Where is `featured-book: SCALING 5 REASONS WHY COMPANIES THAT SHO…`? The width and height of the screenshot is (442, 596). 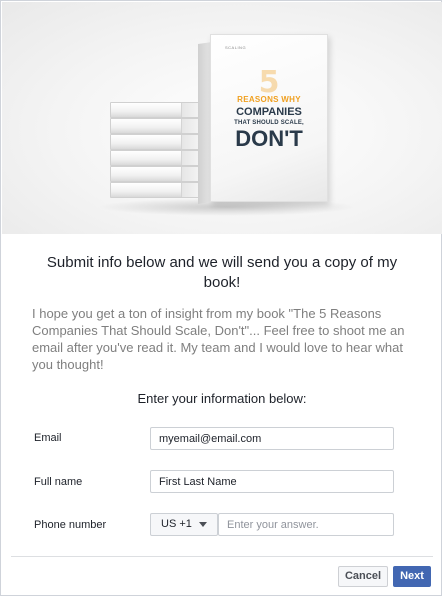
featured-book: SCALING 5 REASONS WHY COMPANIES THAT SHO… is located at coordinates (263, 119).